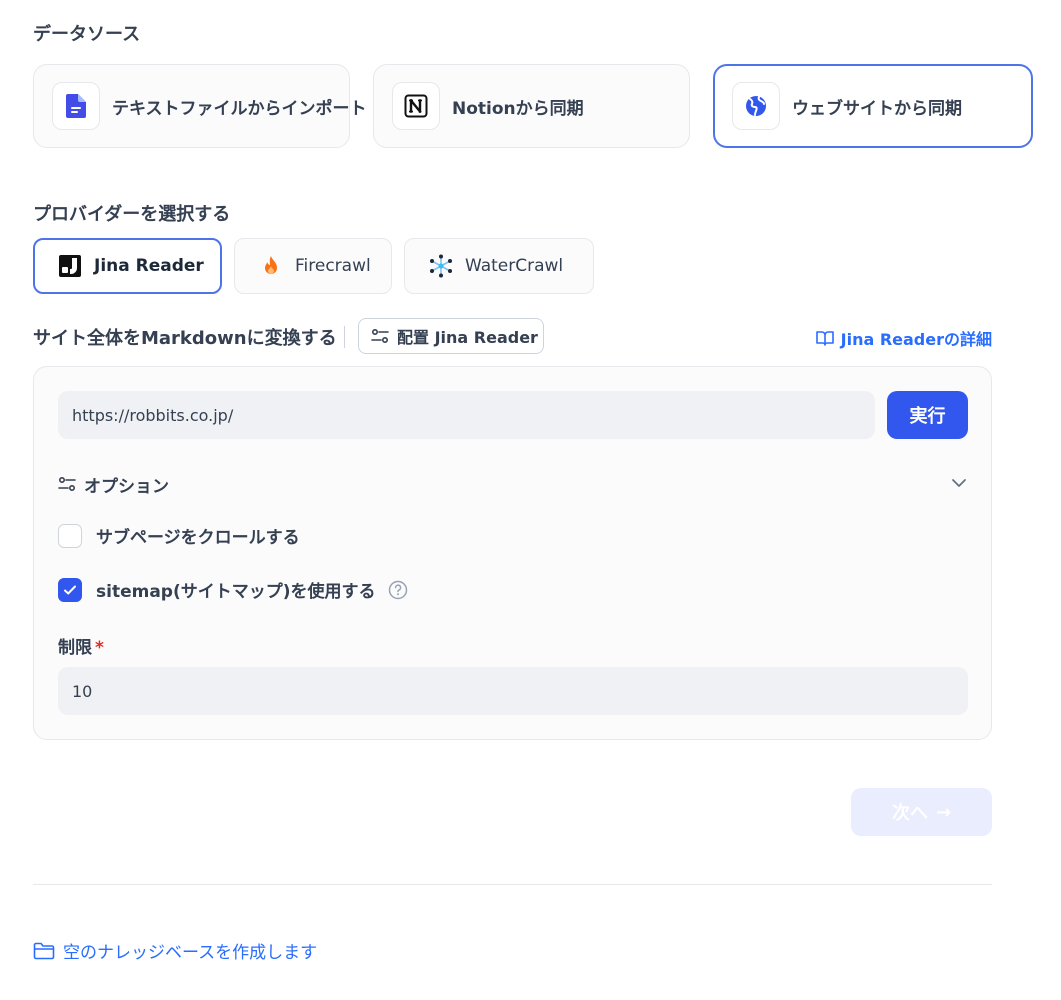 The width and height of the screenshot is (1061, 1000). Describe the element at coordinates (271, 266) in the screenshot. I see `fire-icon` at that location.